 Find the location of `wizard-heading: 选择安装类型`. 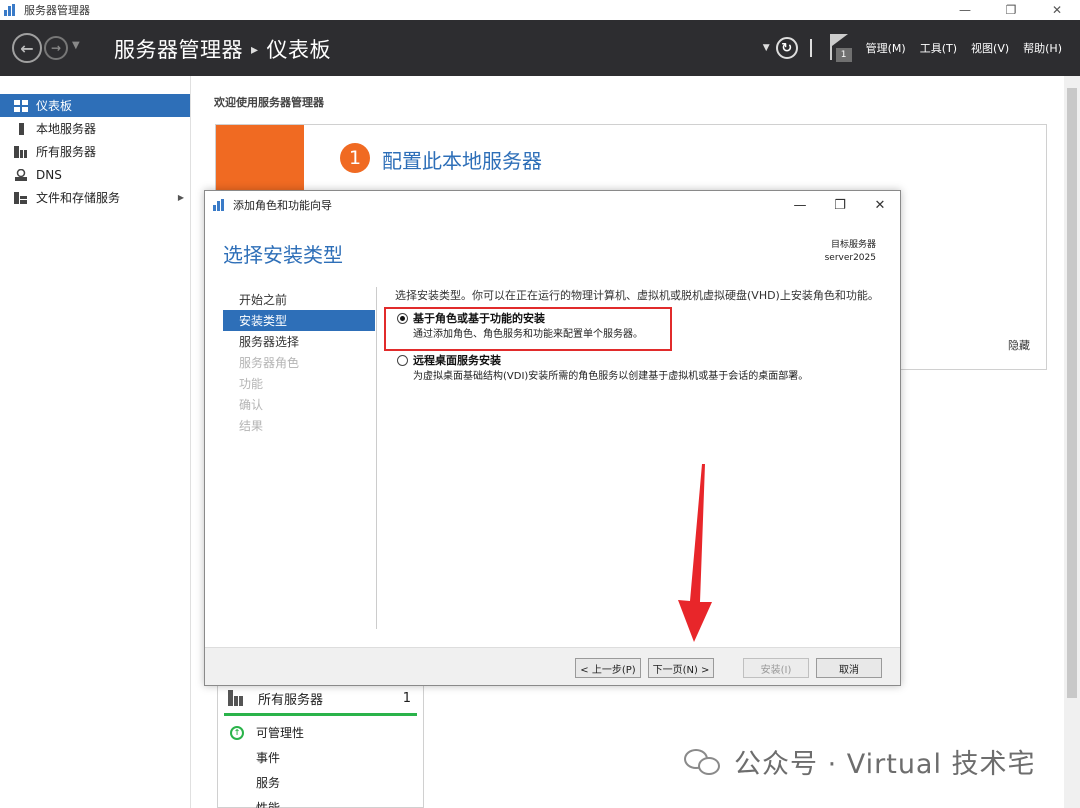

wizard-heading: 选择安装类型 is located at coordinates (283, 255).